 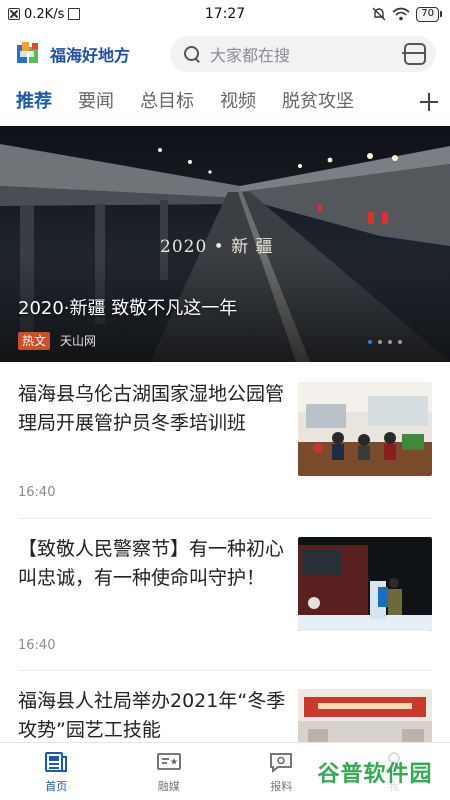 What do you see at coordinates (27, 52) in the screenshot?
I see `logo-mark-icon` at bounding box center [27, 52].